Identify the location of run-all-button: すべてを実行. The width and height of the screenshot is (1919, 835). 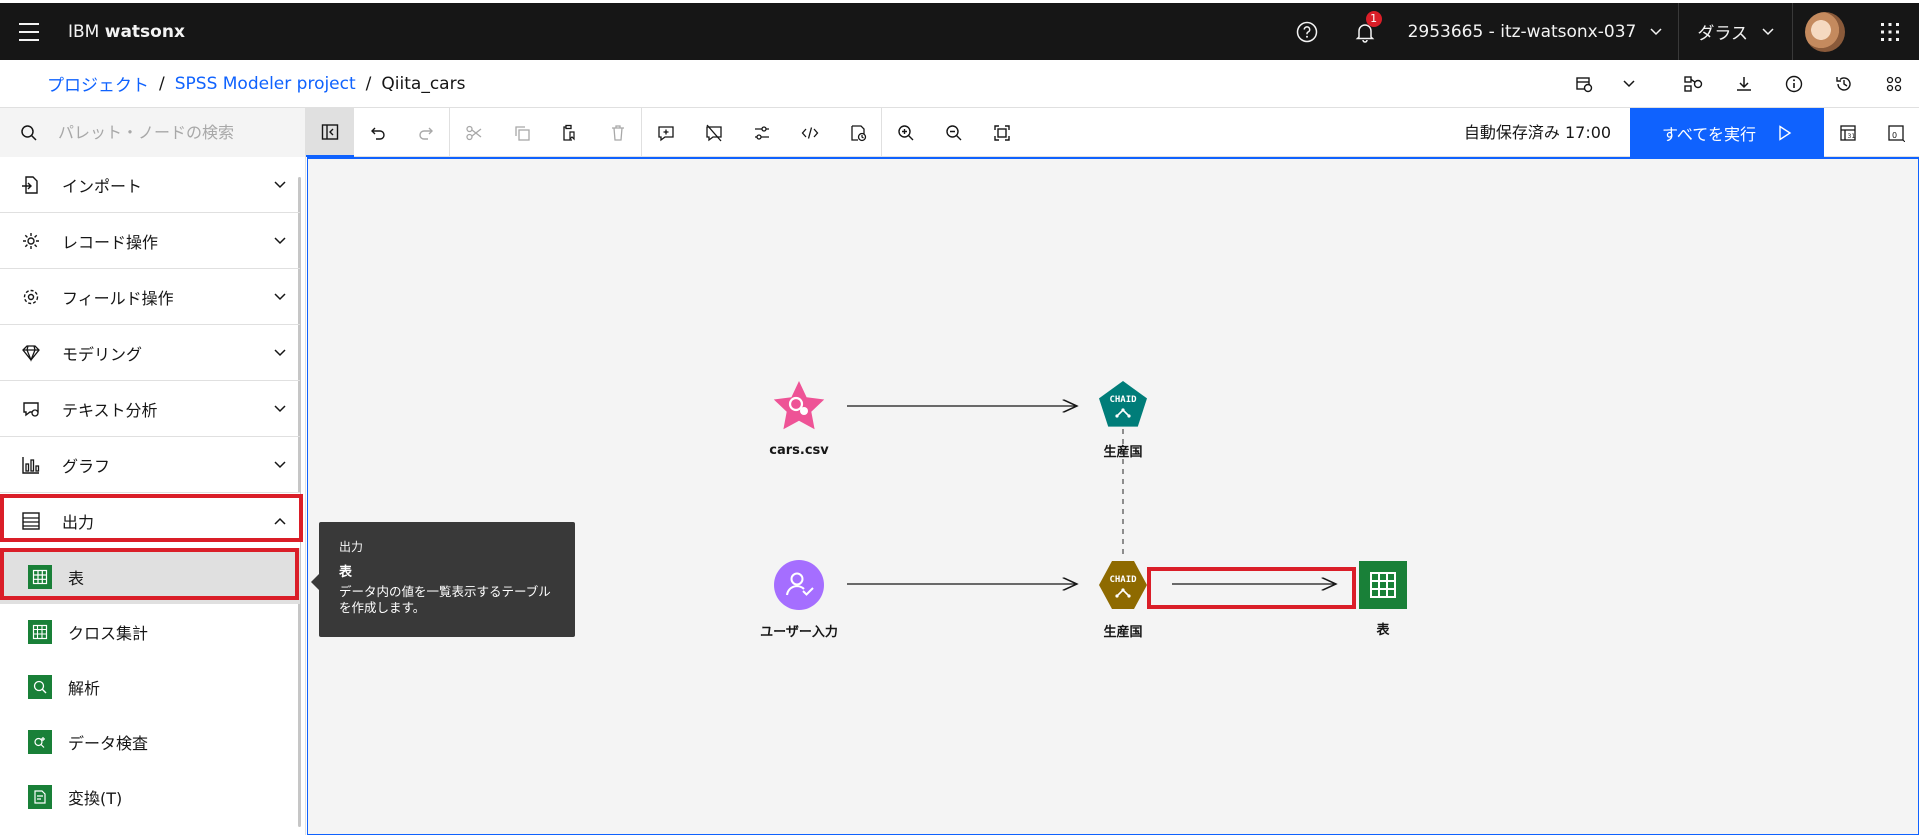
(1727, 132).